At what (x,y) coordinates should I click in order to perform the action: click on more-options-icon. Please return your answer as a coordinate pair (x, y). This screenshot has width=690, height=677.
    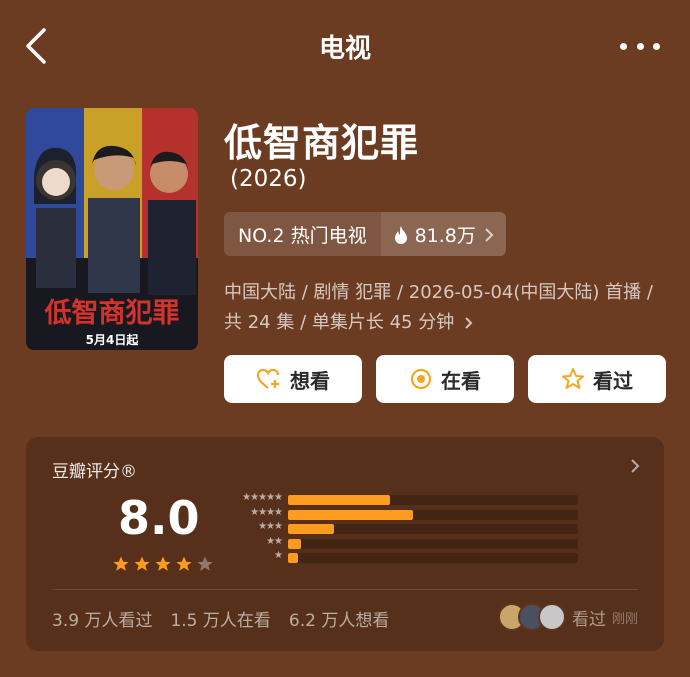
    Looking at the image, I should click on (640, 46).